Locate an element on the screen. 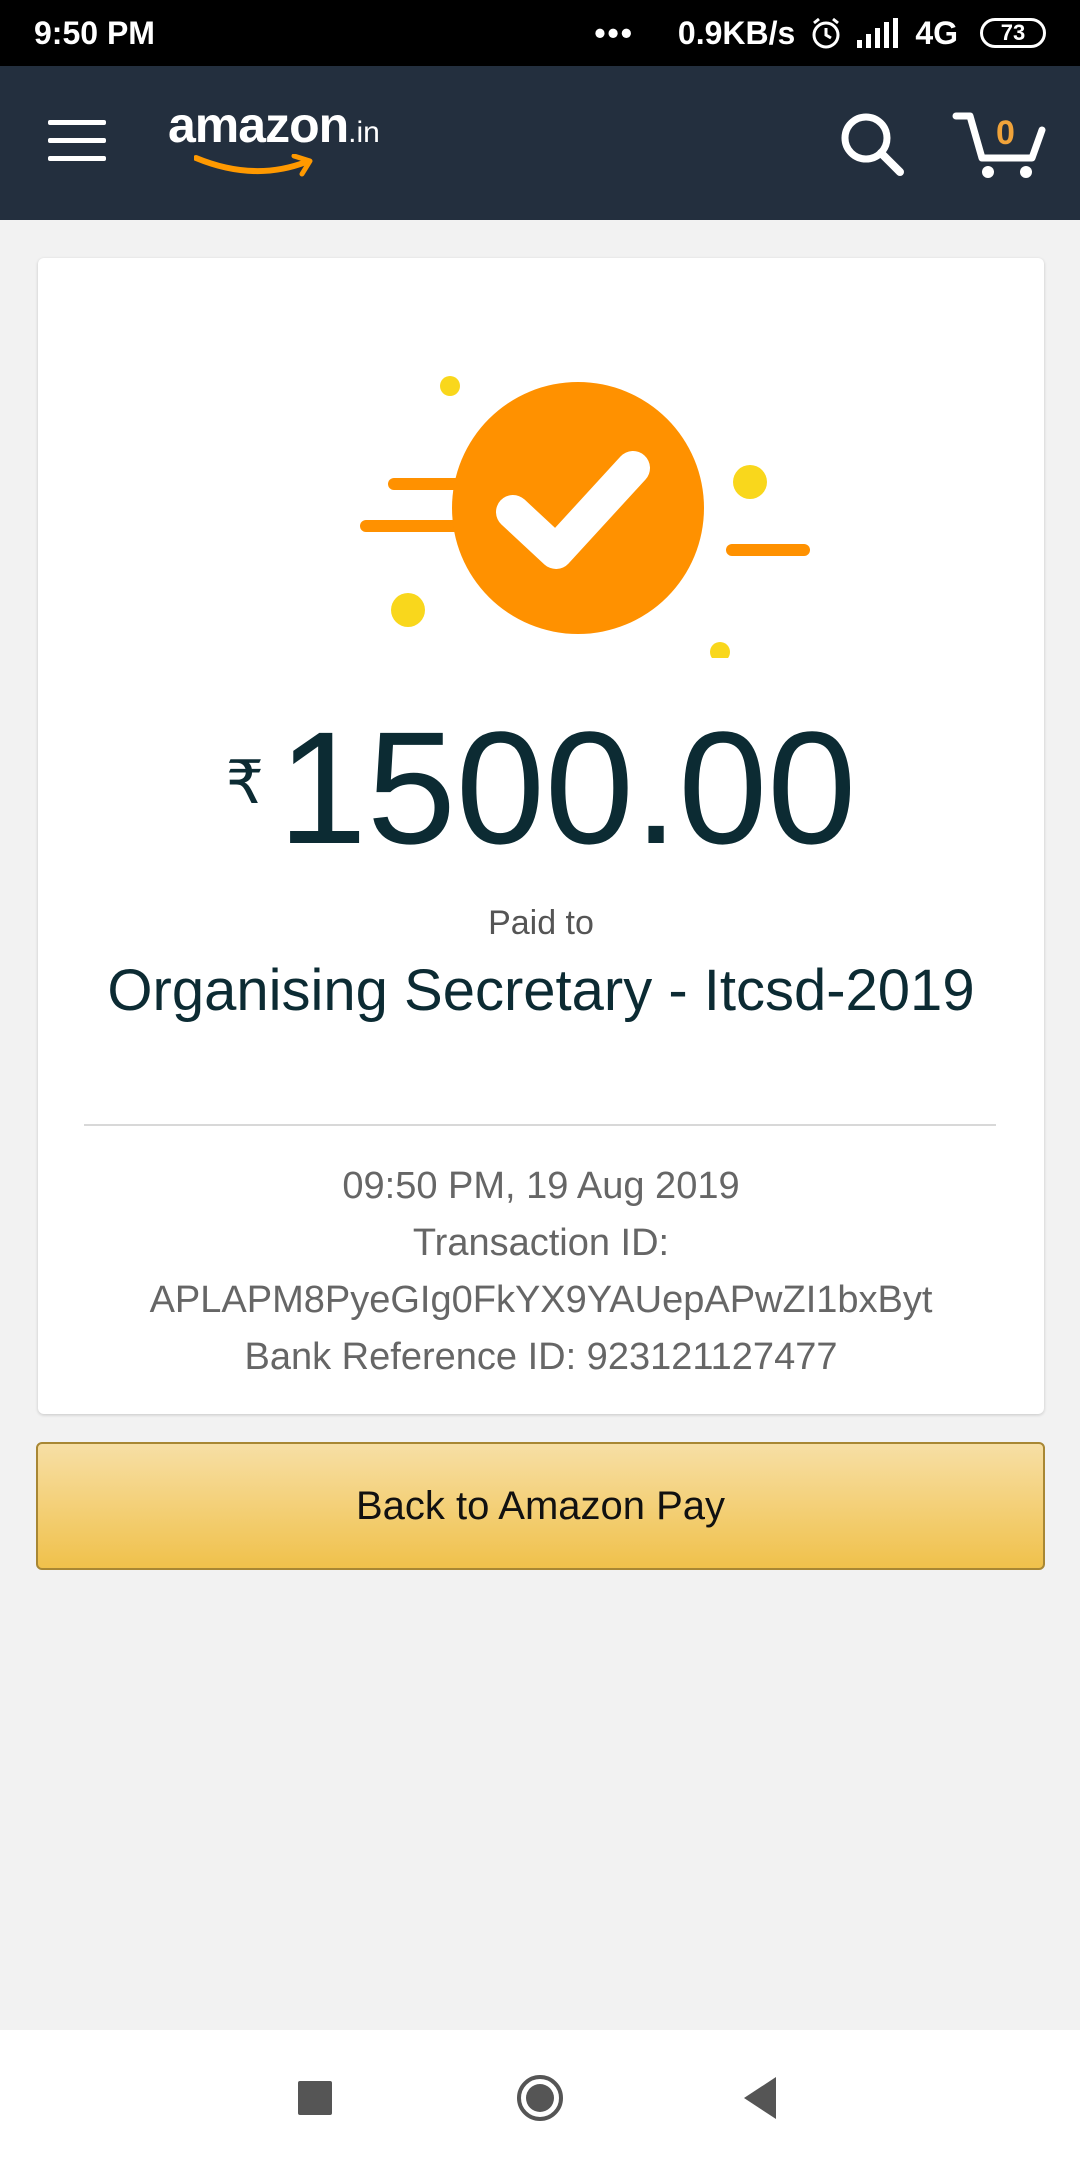 The image size is (1080, 2160). amount-value: 1500.00 is located at coordinates (567, 787).